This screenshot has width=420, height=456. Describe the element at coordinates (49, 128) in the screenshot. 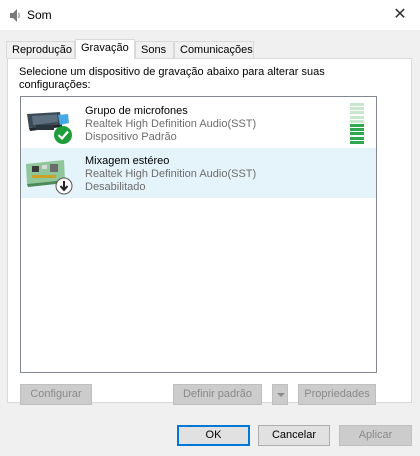

I see `microphone-array-icon` at that location.